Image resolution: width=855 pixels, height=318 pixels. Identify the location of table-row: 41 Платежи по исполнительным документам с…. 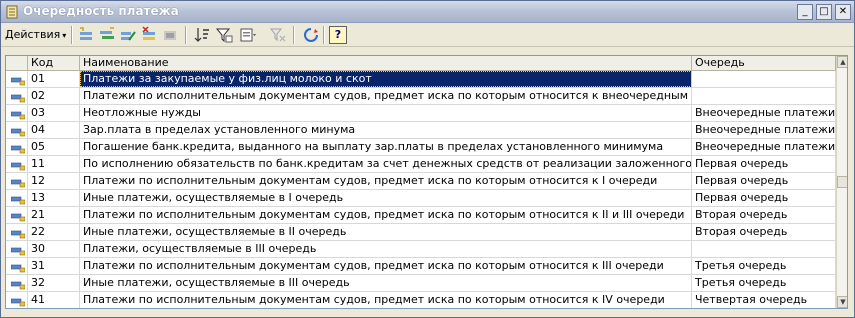
(421, 300).